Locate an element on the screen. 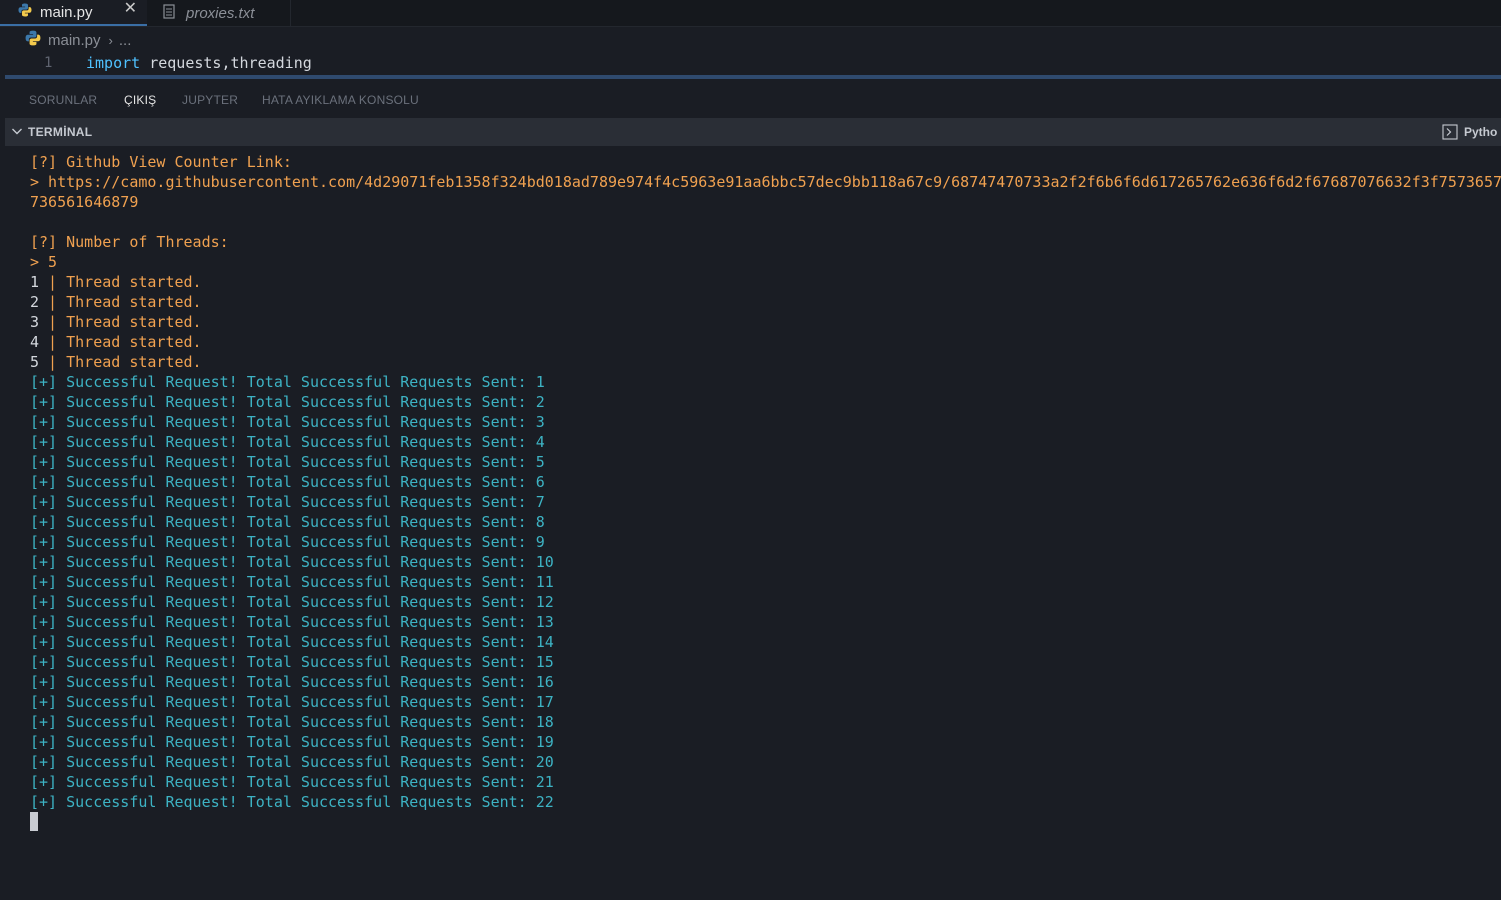 Image resolution: width=1501 pixels, height=900 pixels. success-count: 14 is located at coordinates (544, 642).